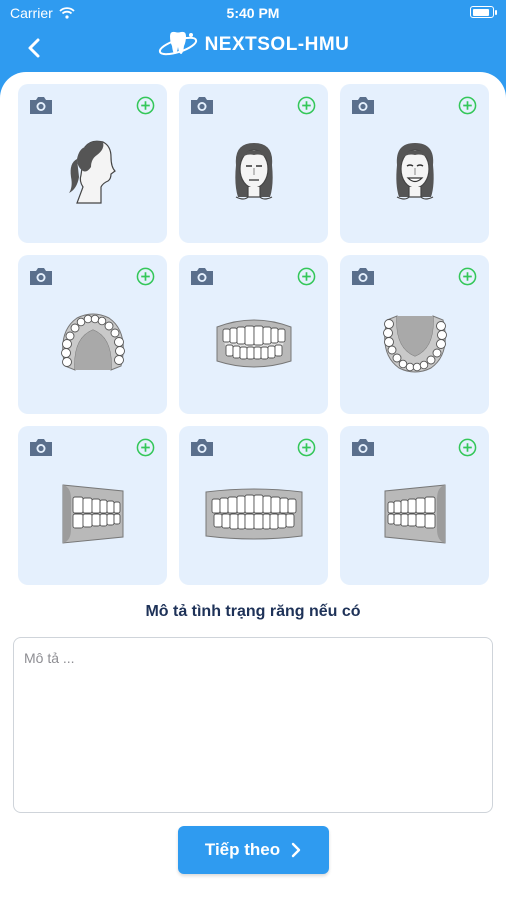 The width and height of the screenshot is (506, 900). I want to click on photo-slot-smile, so click(414, 163).